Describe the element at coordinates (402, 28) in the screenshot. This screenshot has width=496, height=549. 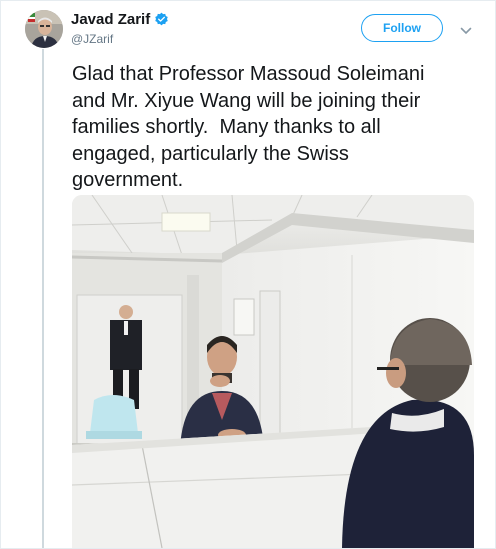
I see `follow-button: Follow` at that location.